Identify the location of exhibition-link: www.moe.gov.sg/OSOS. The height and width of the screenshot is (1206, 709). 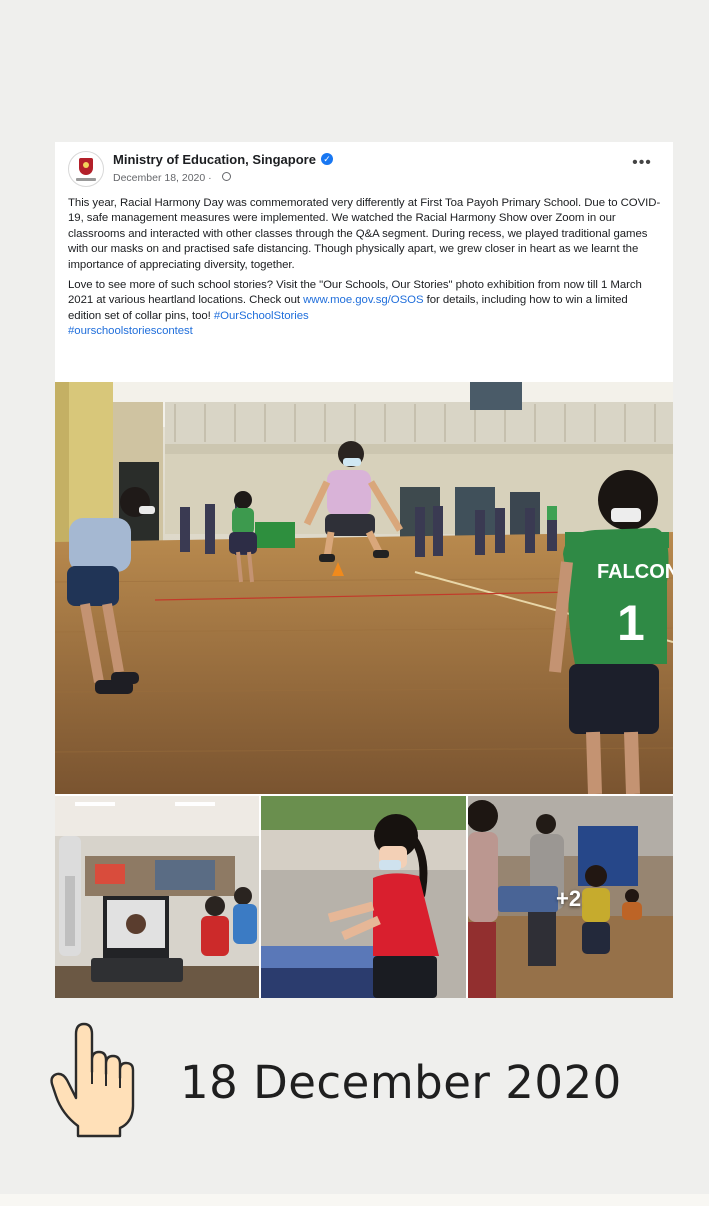
(363, 300).